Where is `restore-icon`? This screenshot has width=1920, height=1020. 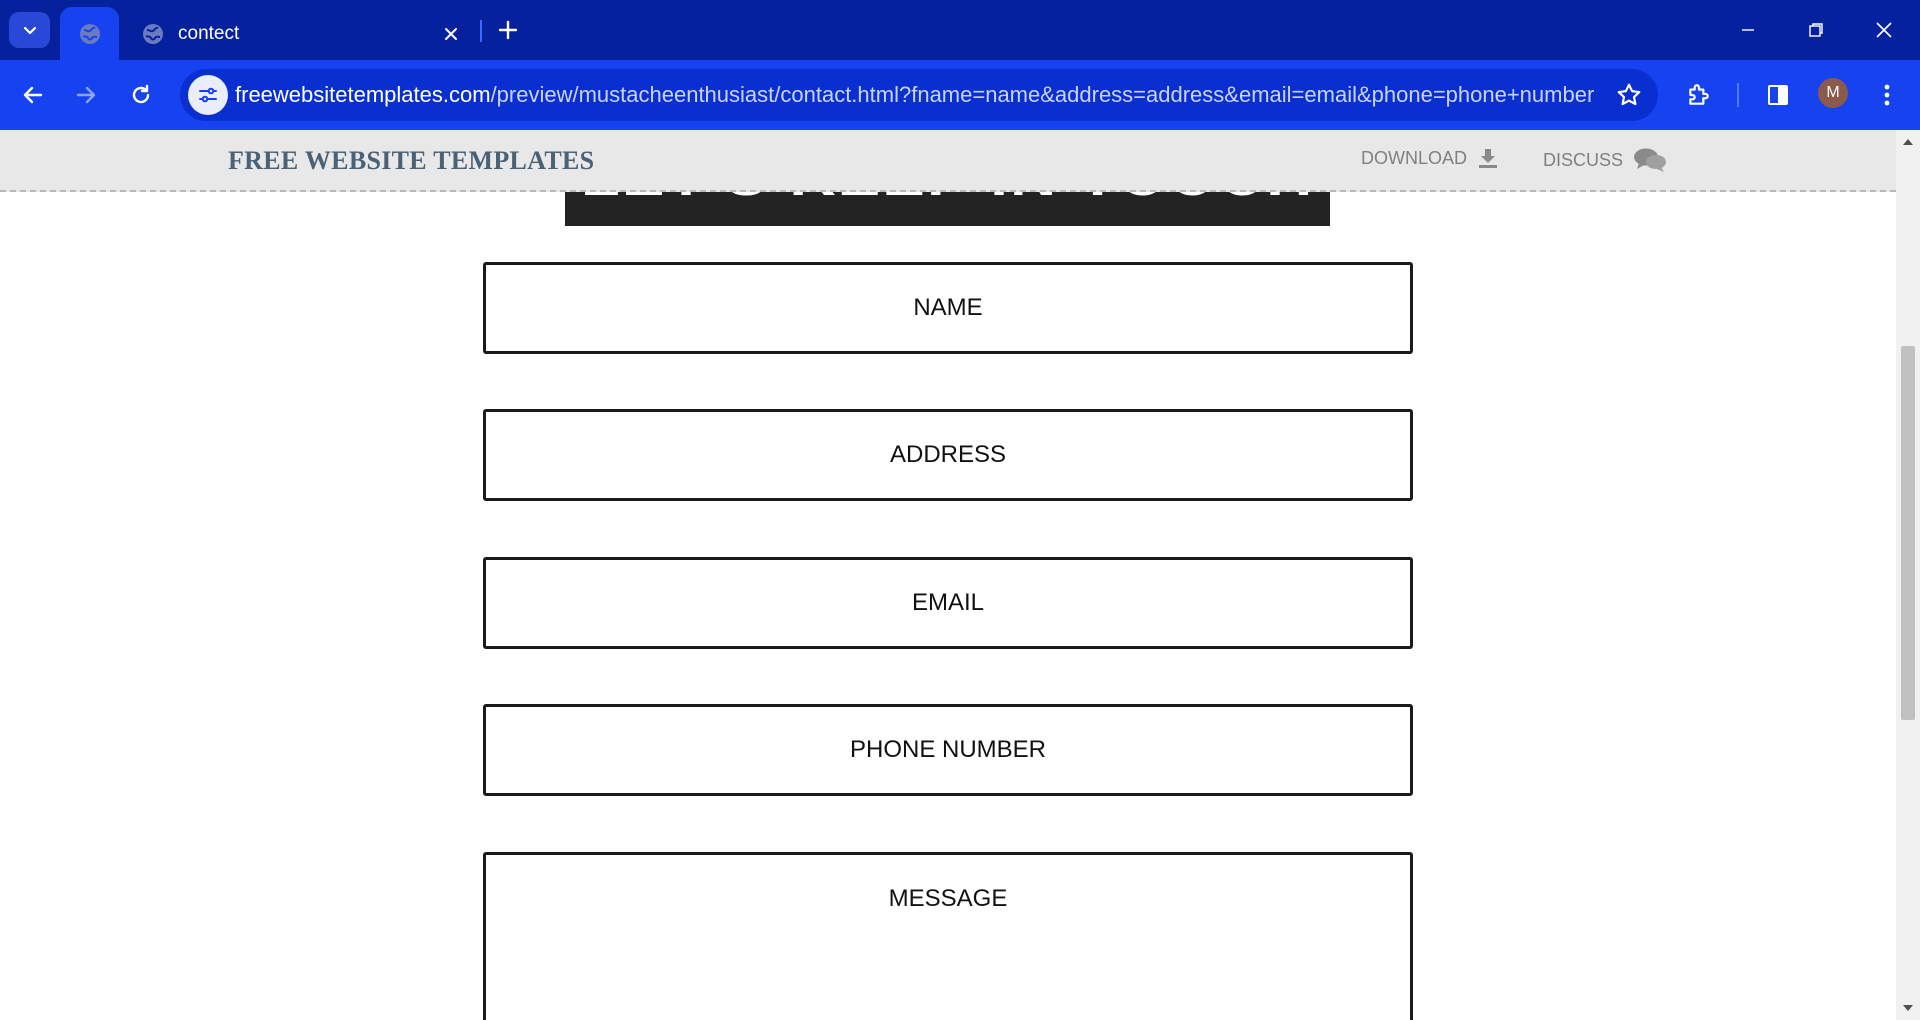 restore-icon is located at coordinates (1816, 30).